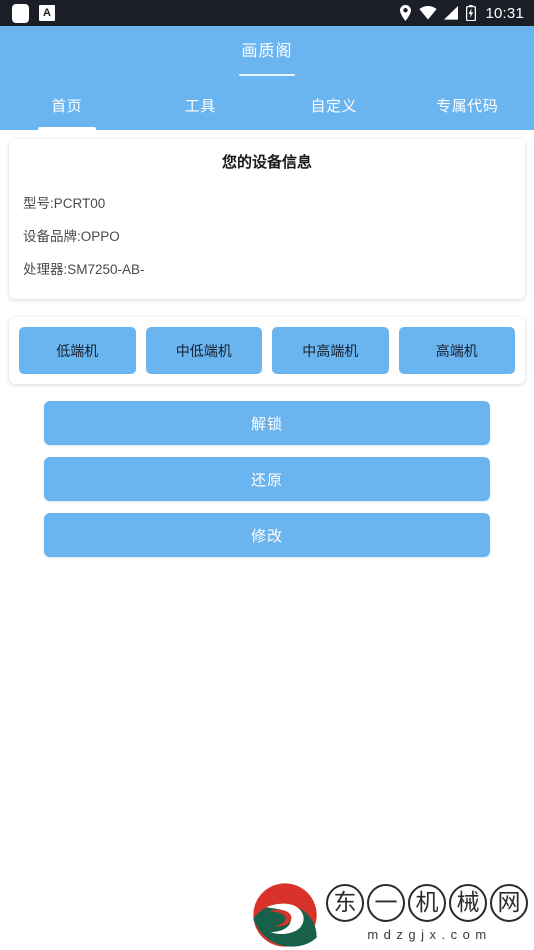 Image resolution: width=534 pixels, height=950 pixels. I want to click on device-tier-card: 低端机 中低端机 中高端机 高端机, so click(267, 350).